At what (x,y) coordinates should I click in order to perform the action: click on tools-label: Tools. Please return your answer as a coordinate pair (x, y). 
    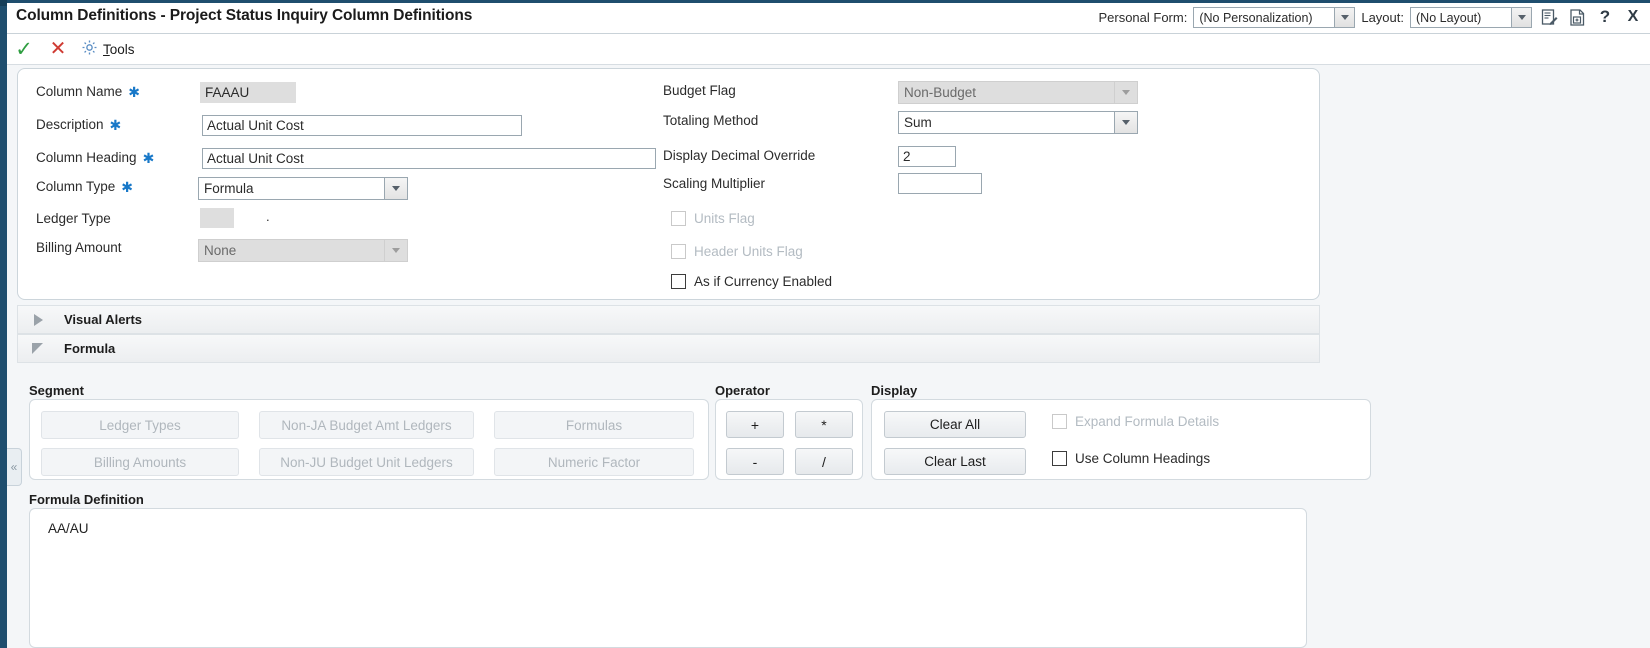
    Looking at the image, I should click on (119, 49).